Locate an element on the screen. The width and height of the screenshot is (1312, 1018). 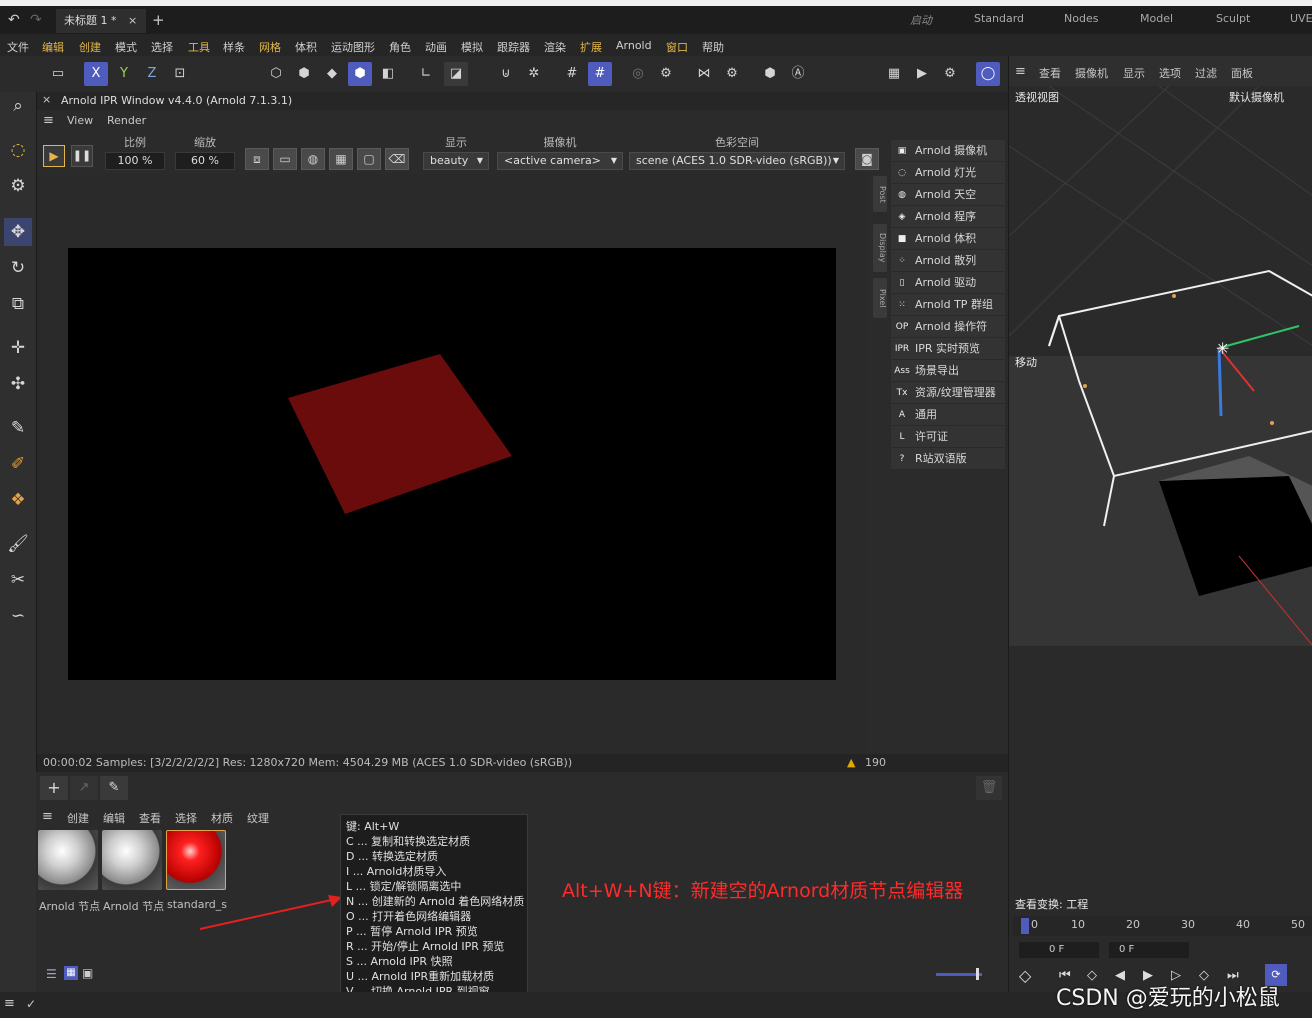
vp-menu-filter: 过滤 is located at coordinates (1206, 73).